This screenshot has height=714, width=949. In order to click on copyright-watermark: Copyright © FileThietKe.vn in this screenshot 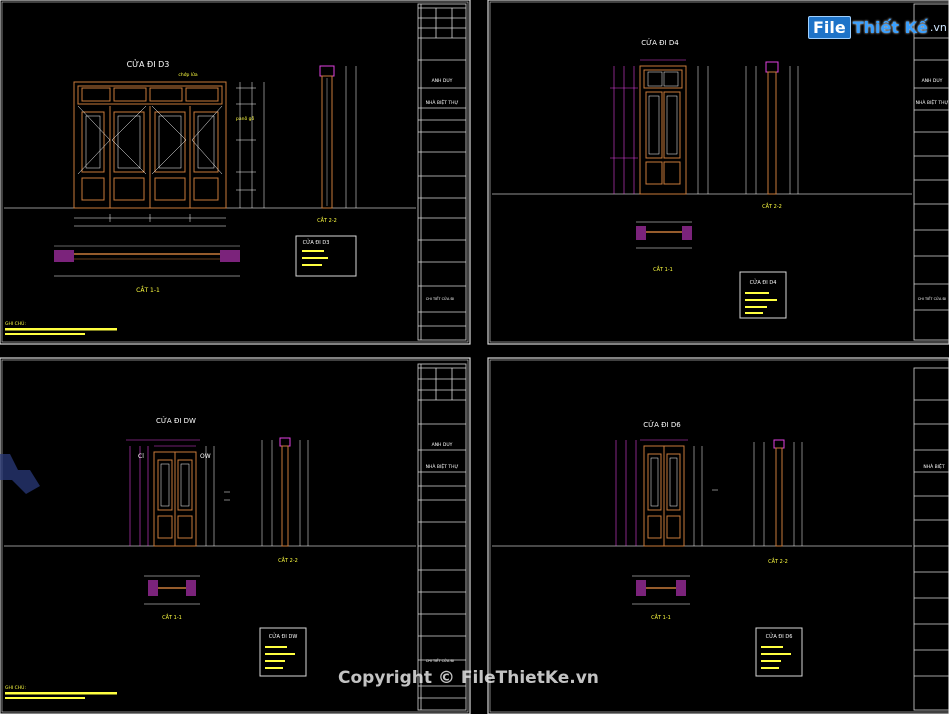, I will do `click(468, 678)`.